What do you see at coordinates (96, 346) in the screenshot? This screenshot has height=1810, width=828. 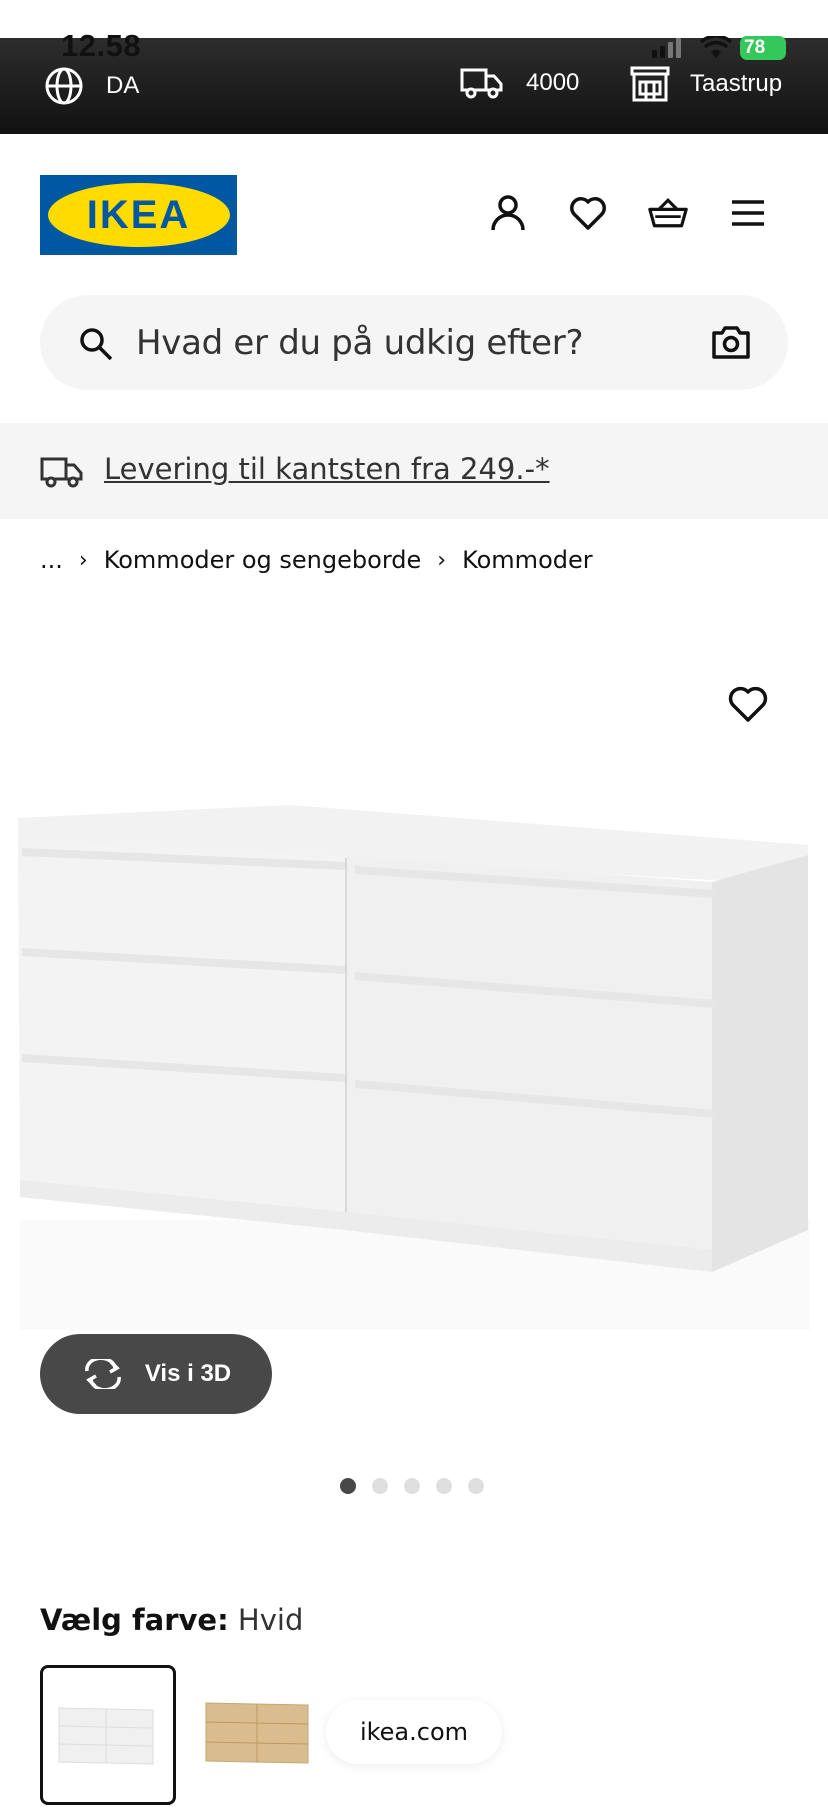 I see `search-icon` at bounding box center [96, 346].